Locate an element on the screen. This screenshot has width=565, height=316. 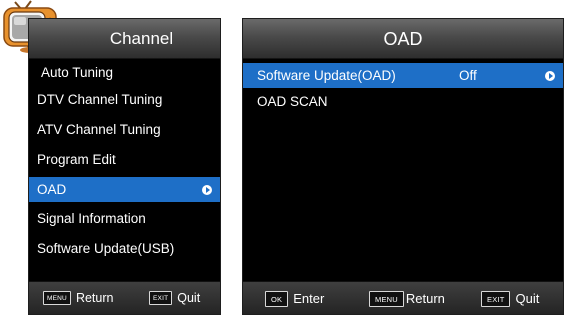
menu-item-auto-tuning: Auto Tuning is located at coordinates (124, 72).